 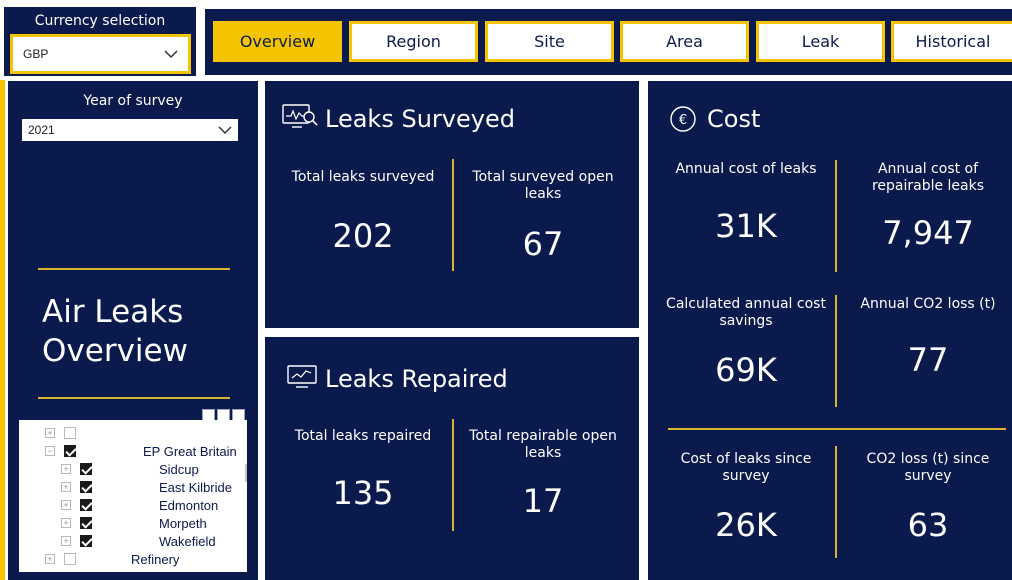 What do you see at coordinates (928, 467) in the screenshot?
I see `kpi-label: CO2 loss (t) since survey` at bounding box center [928, 467].